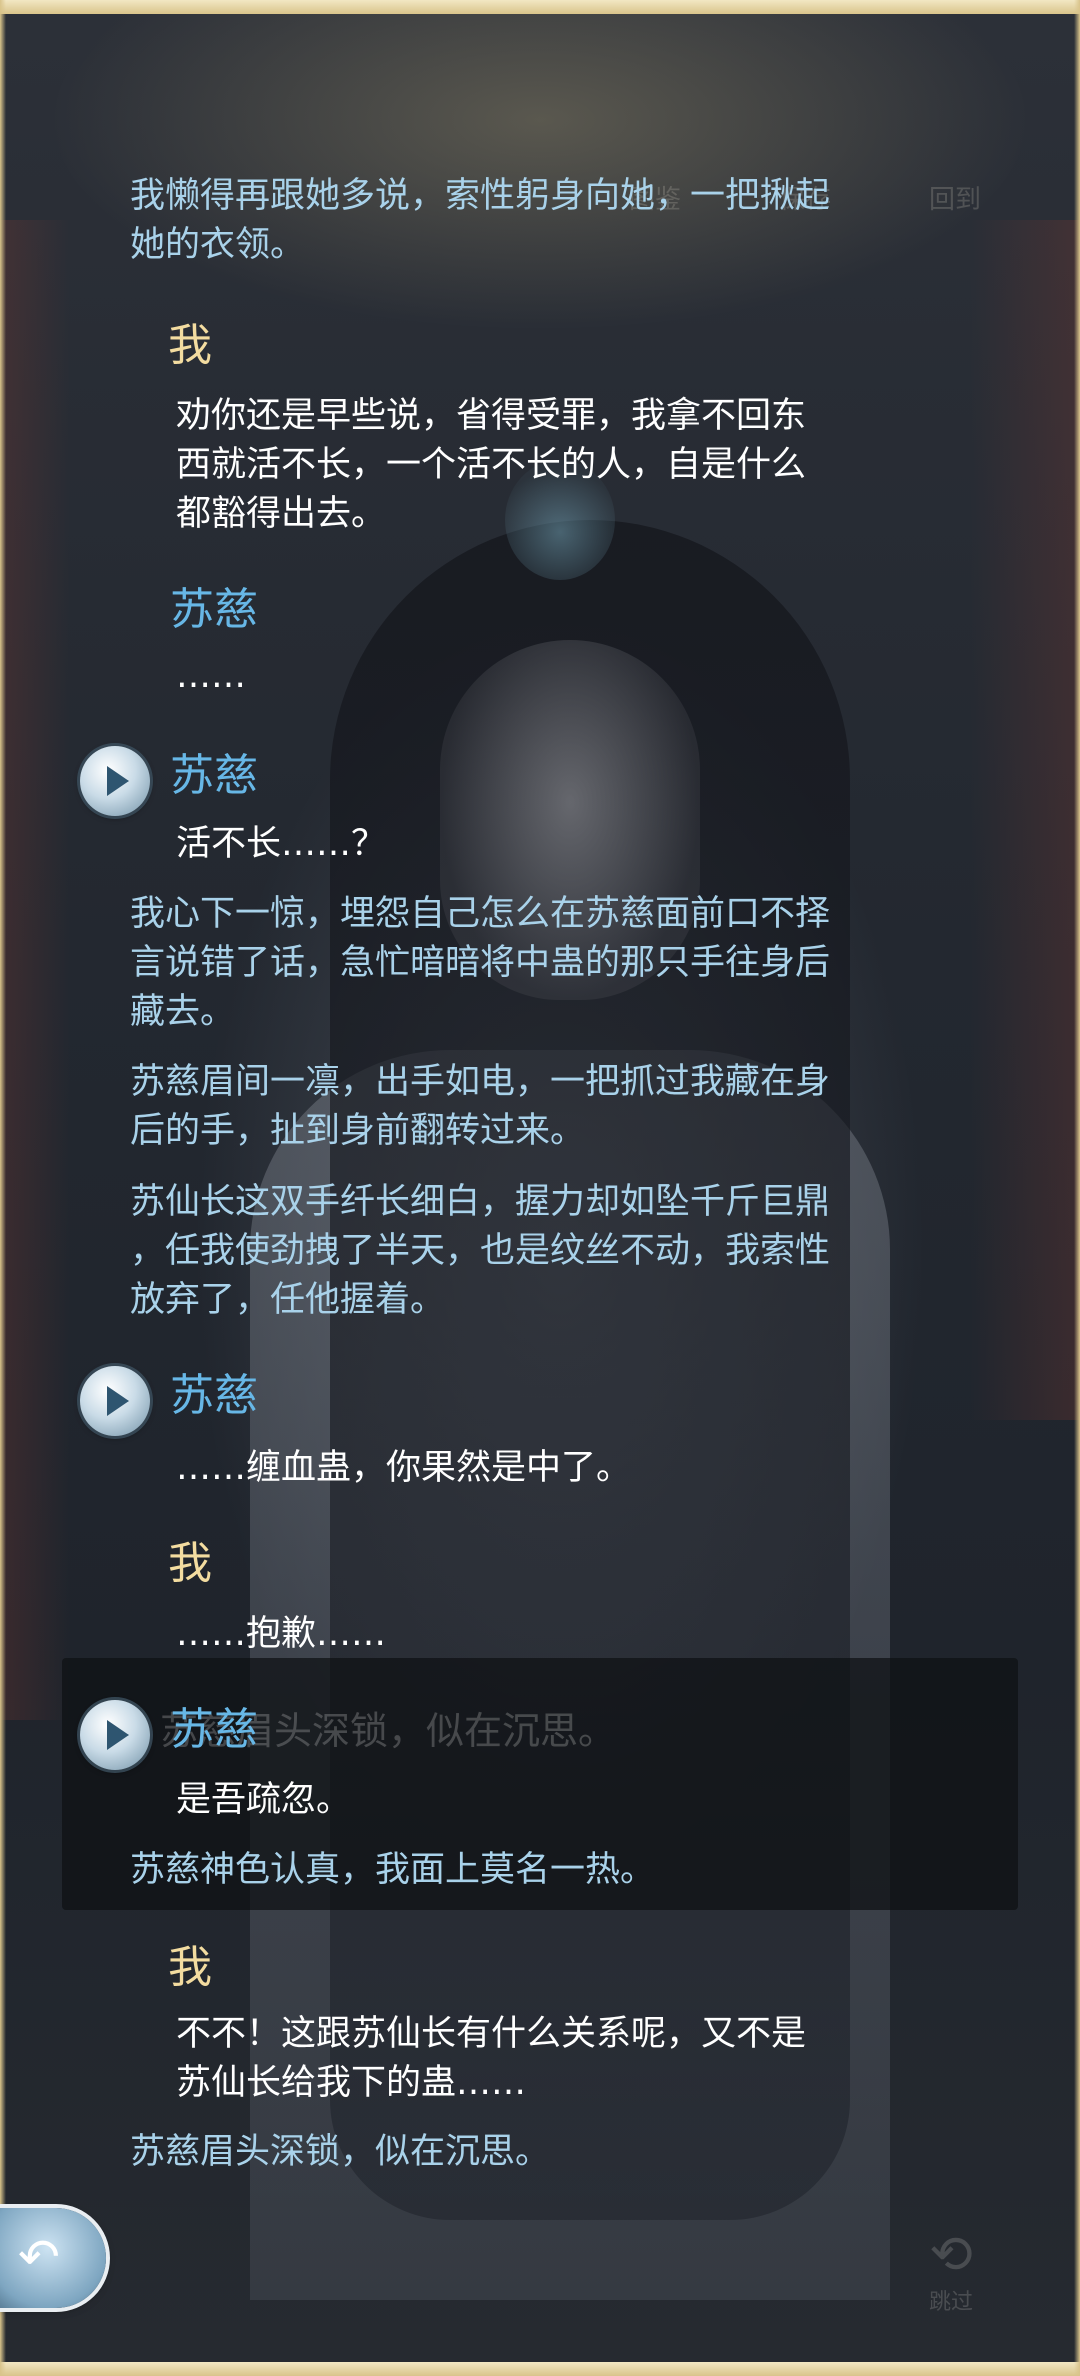 The width and height of the screenshot is (1080, 2376). What do you see at coordinates (281, 844) in the screenshot?
I see `dialog-line: 活不长……？` at bounding box center [281, 844].